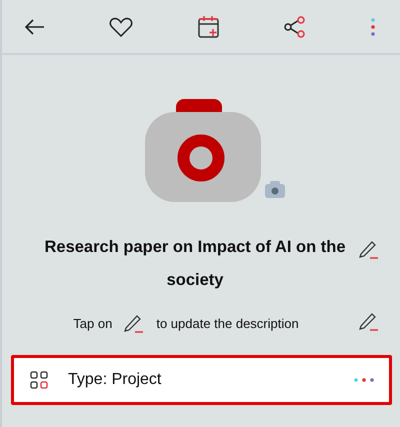 The height and width of the screenshot is (427, 400). I want to click on hint-text: Tap on, so click(92, 323).